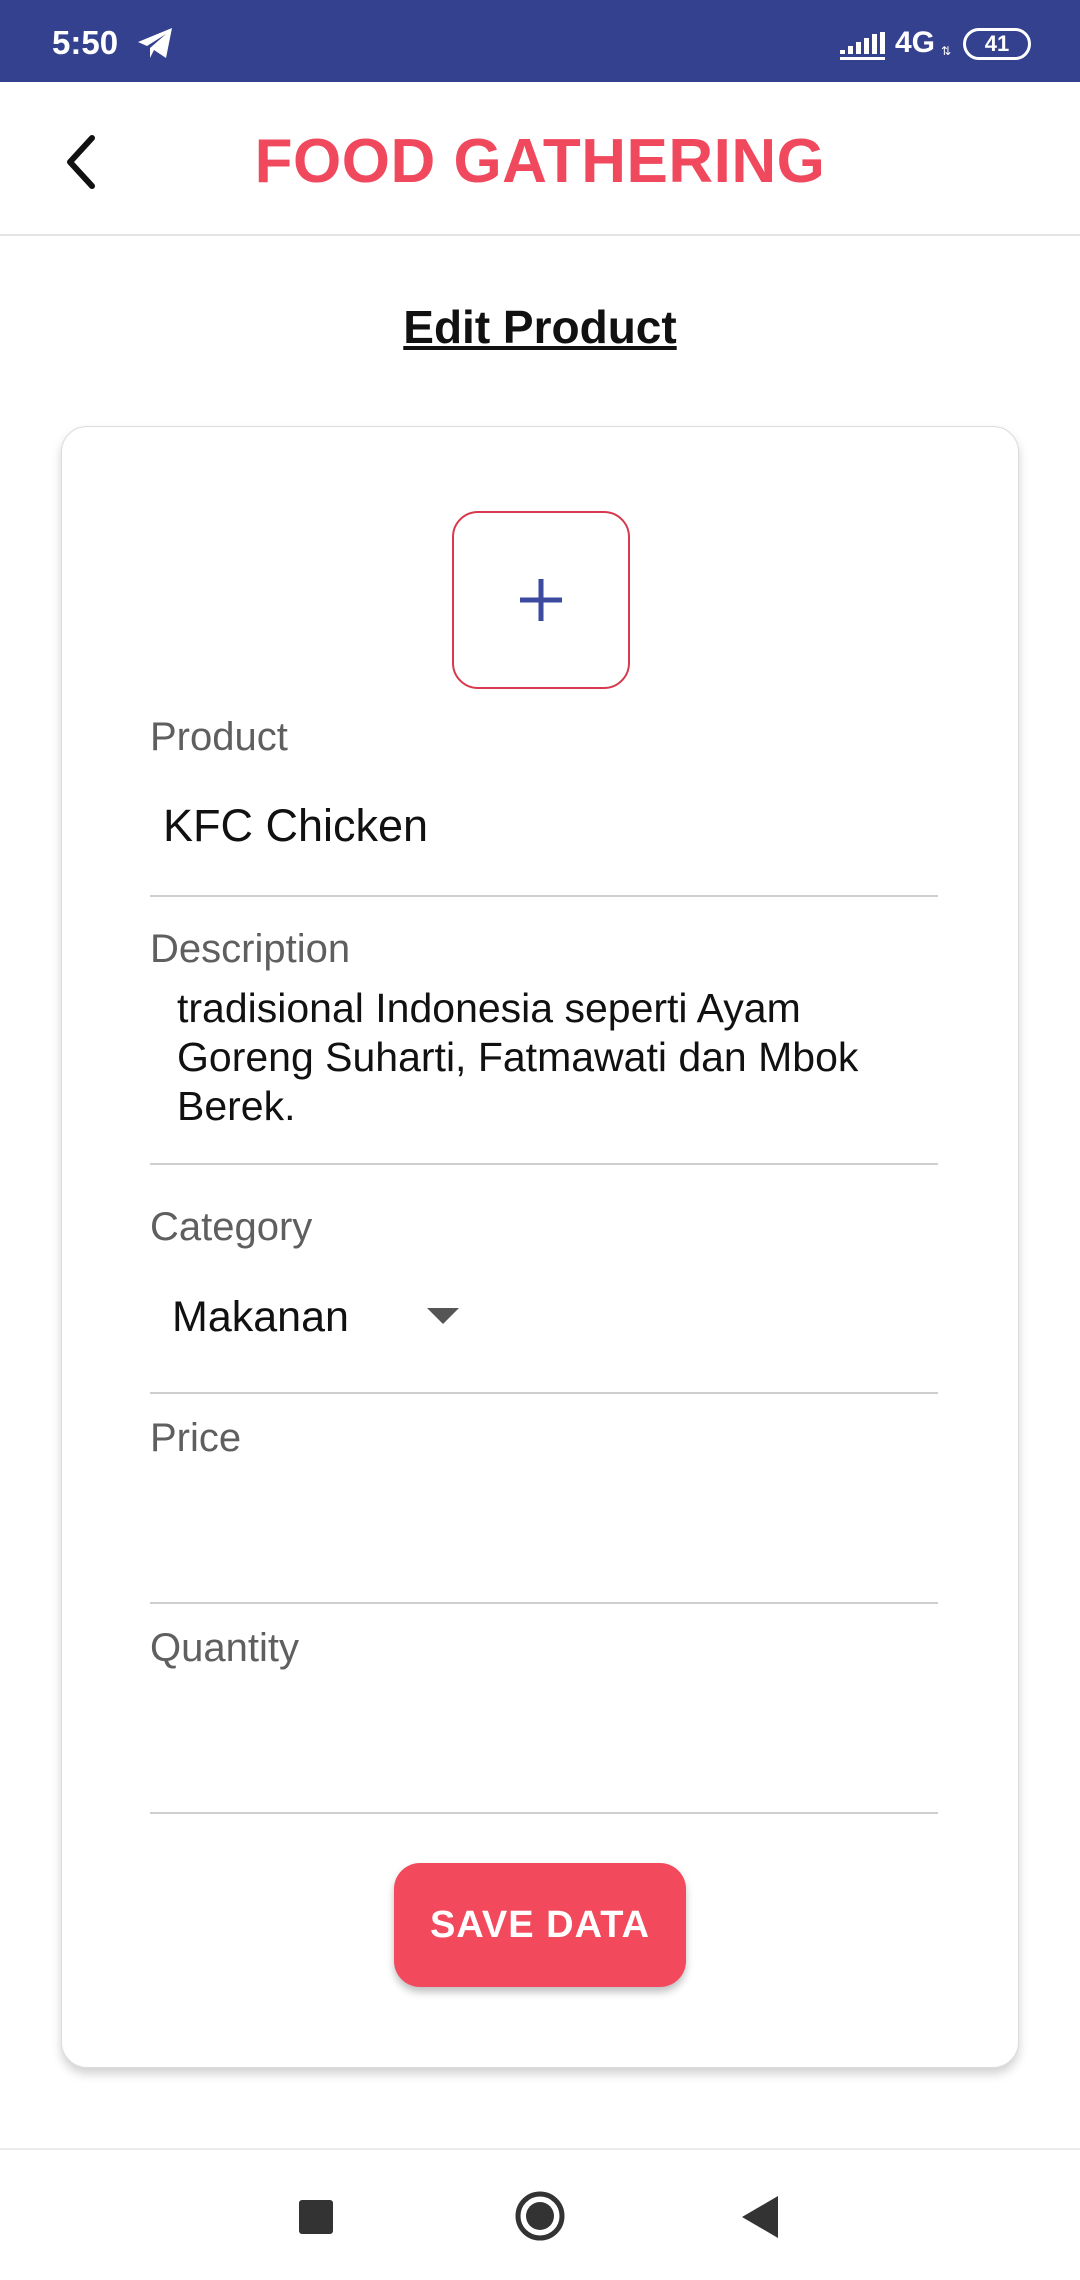  What do you see at coordinates (540, 41) in the screenshot?
I see `status-bar: 5:50 4G ⇅ 41` at bounding box center [540, 41].